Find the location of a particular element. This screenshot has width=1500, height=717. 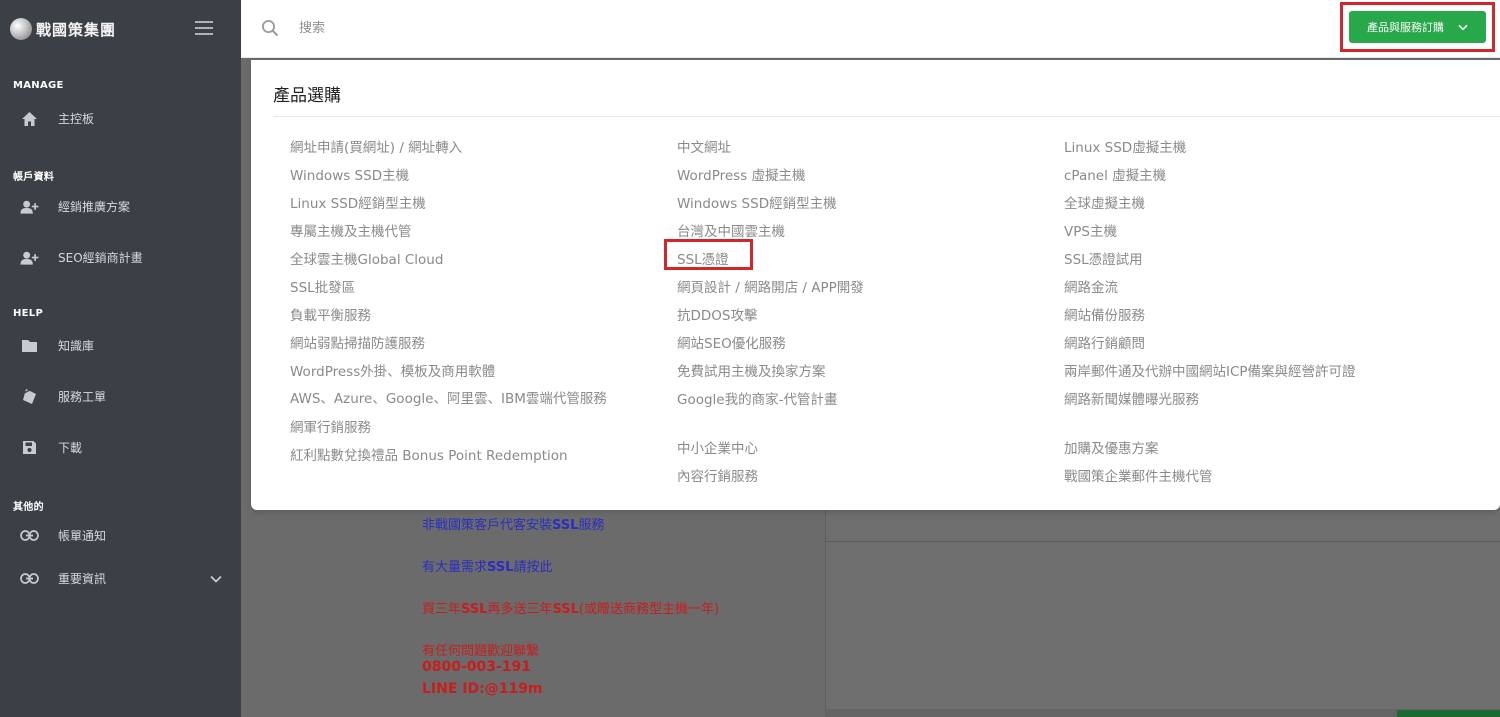

save-icon is located at coordinates (29, 447).